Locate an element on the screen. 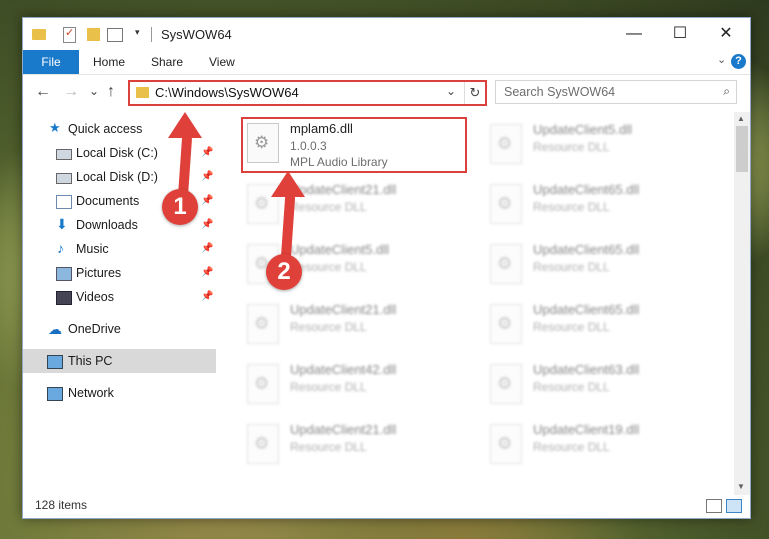  search-input: Search SysWOW64 ⌕ is located at coordinates (616, 92).